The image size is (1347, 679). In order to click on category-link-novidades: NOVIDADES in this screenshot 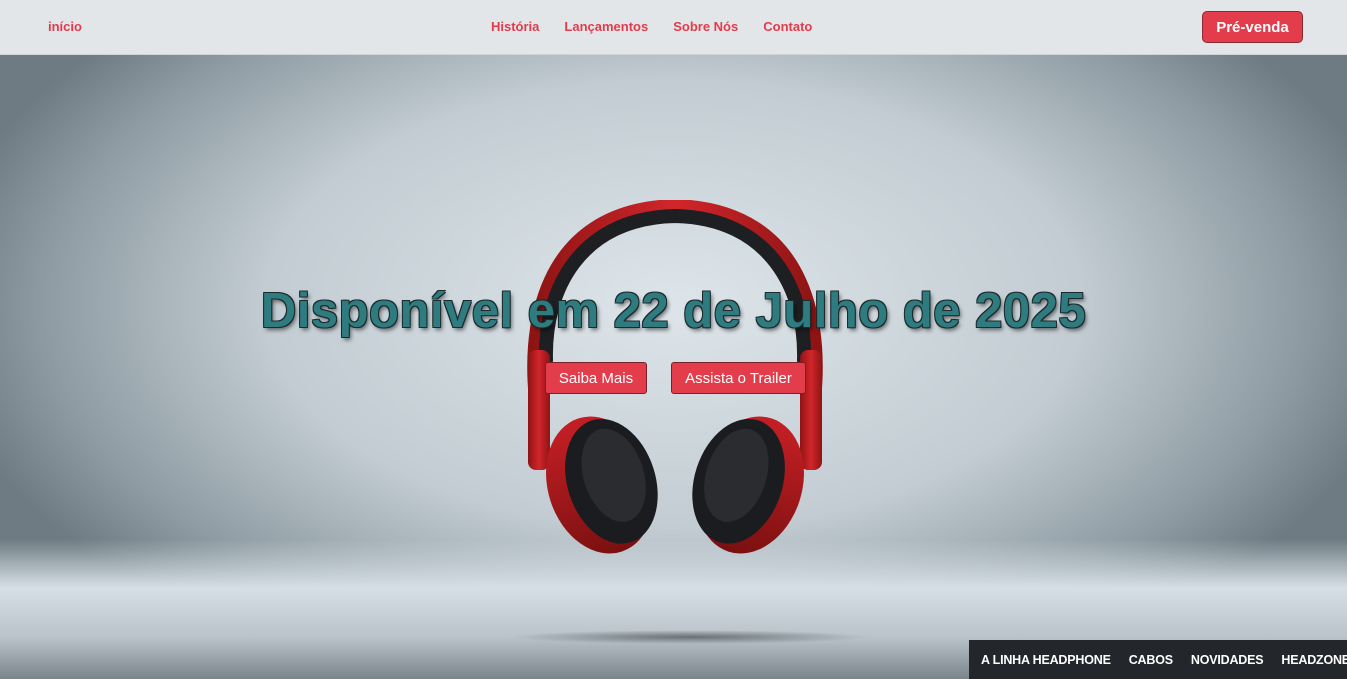, I will do `click(1227, 660)`.